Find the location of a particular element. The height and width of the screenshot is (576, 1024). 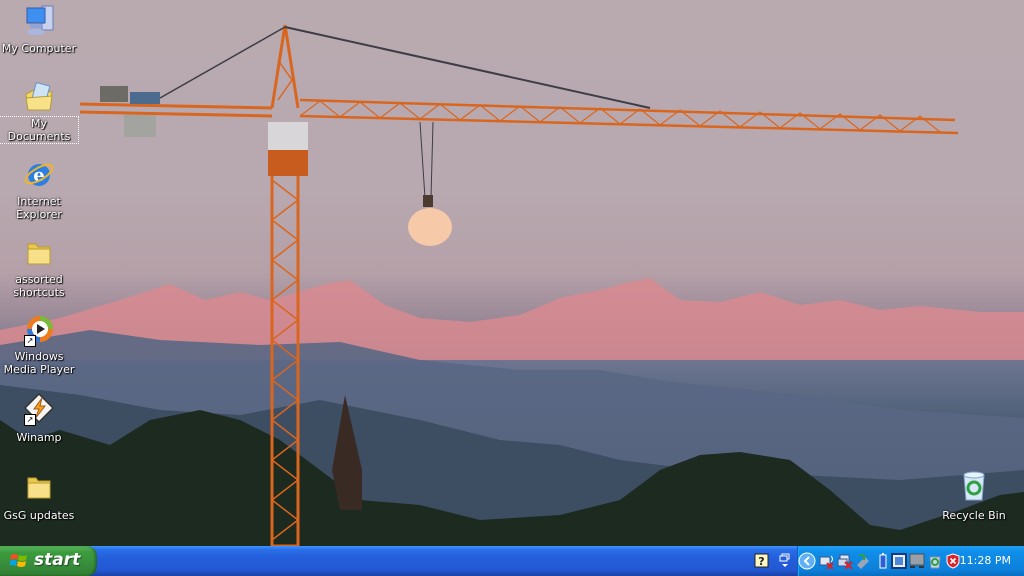

desktop-icon-my-computer: My Computer is located at coordinates (39, 29).